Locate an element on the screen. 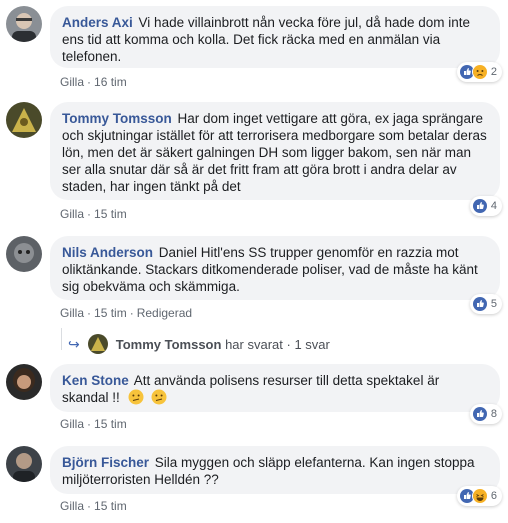 This screenshot has width=508, height=523. view-replies-link: ↪ Tommy Tomsson har svarat · 1 svar is located at coordinates (199, 344).